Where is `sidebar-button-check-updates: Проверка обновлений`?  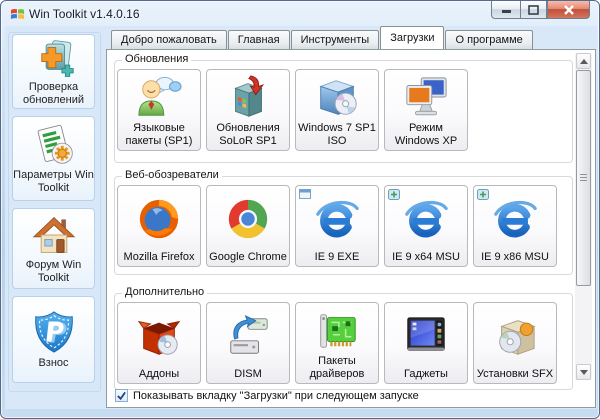
sidebar-button-check-updates: Проверка обновлений is located at coordinates (53, 71).